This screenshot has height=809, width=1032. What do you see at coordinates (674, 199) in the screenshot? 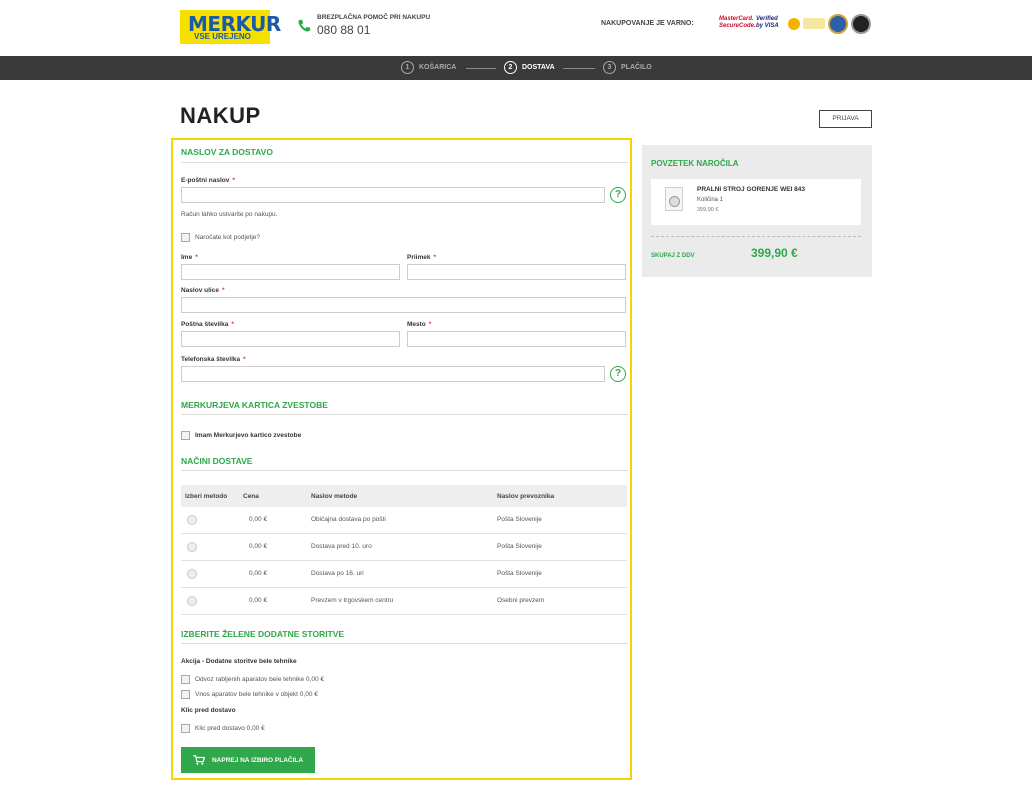
I see `washing-machine-icon` at bounding box center [674, 199].